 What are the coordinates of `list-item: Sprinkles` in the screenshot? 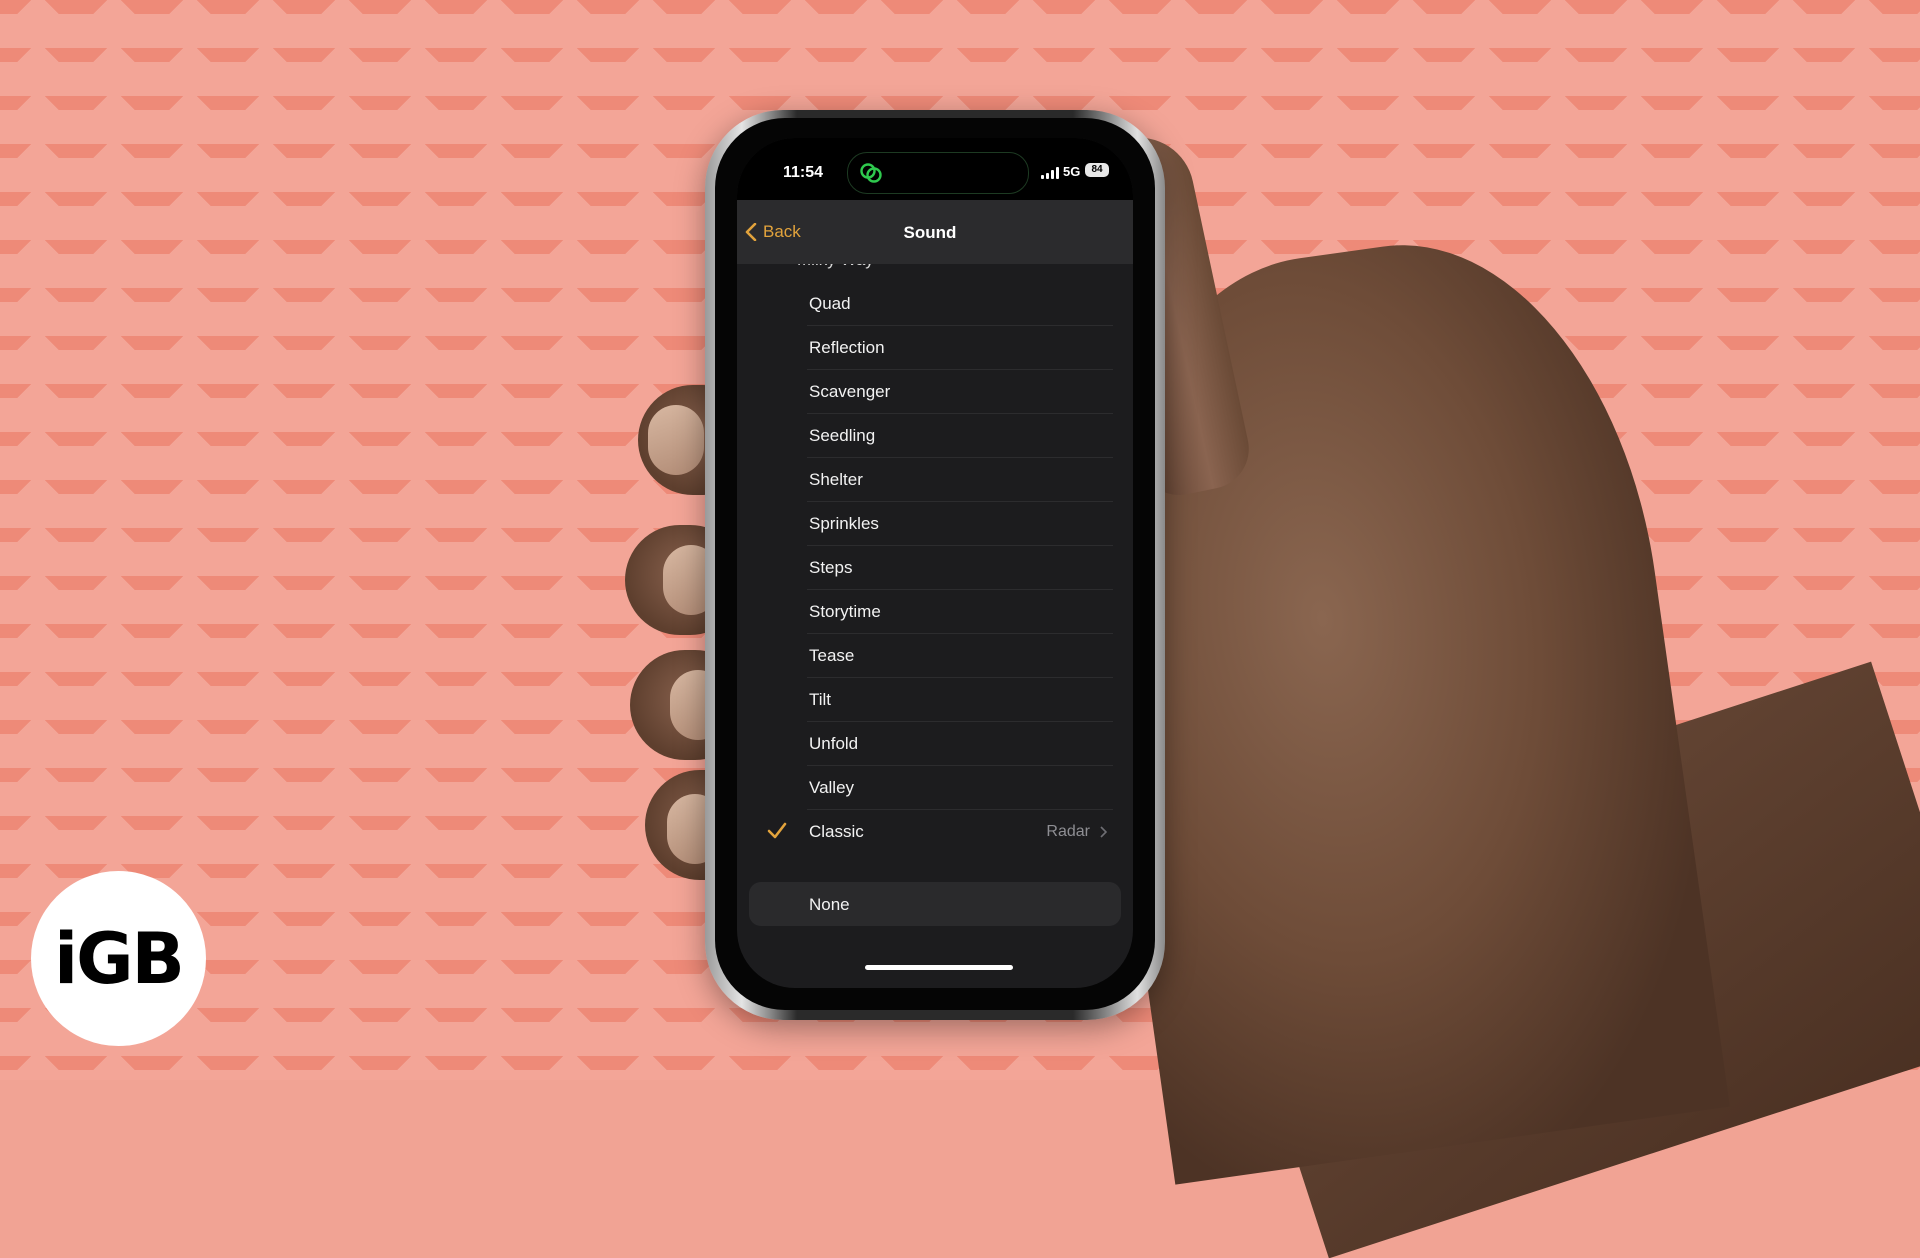 It's located at (935, 524).